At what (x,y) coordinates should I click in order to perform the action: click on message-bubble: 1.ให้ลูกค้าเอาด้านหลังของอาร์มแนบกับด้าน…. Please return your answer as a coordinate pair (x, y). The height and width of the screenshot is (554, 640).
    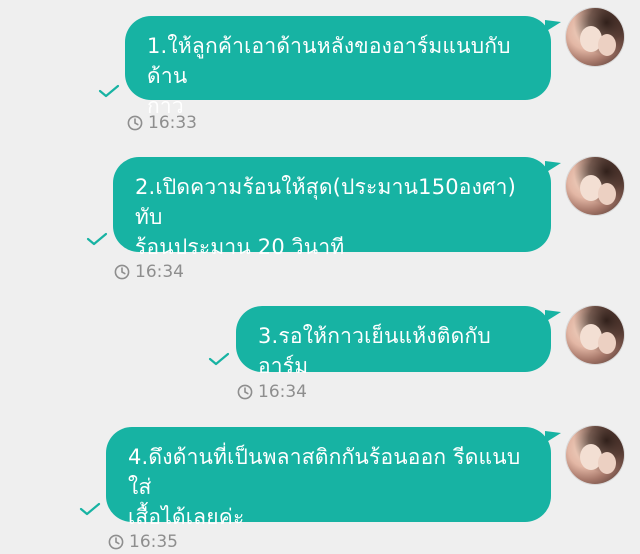
    Looking at the image, I should click on (343, 67).